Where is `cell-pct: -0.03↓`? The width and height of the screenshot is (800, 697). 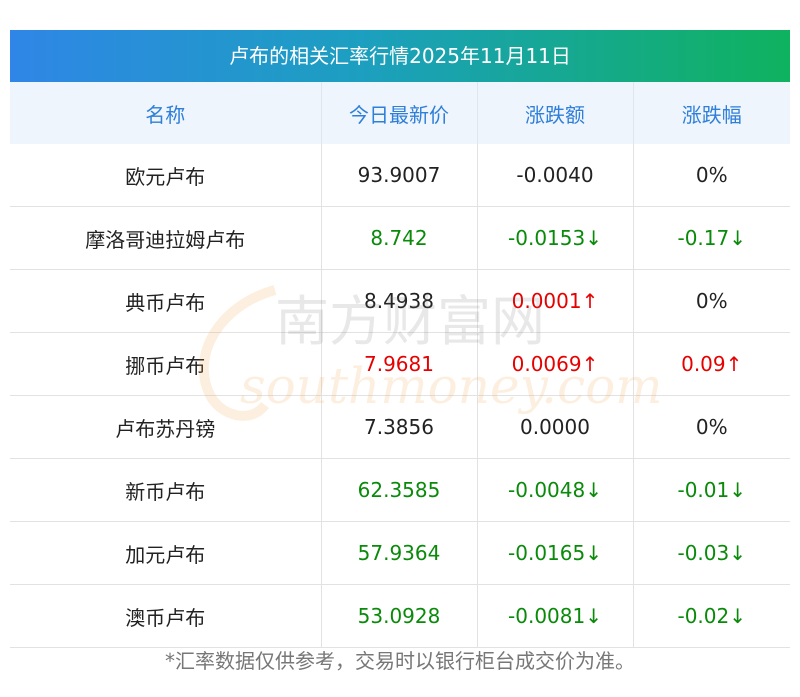 cell-pct: -0.03↓ is located at coordinates (711, 553).